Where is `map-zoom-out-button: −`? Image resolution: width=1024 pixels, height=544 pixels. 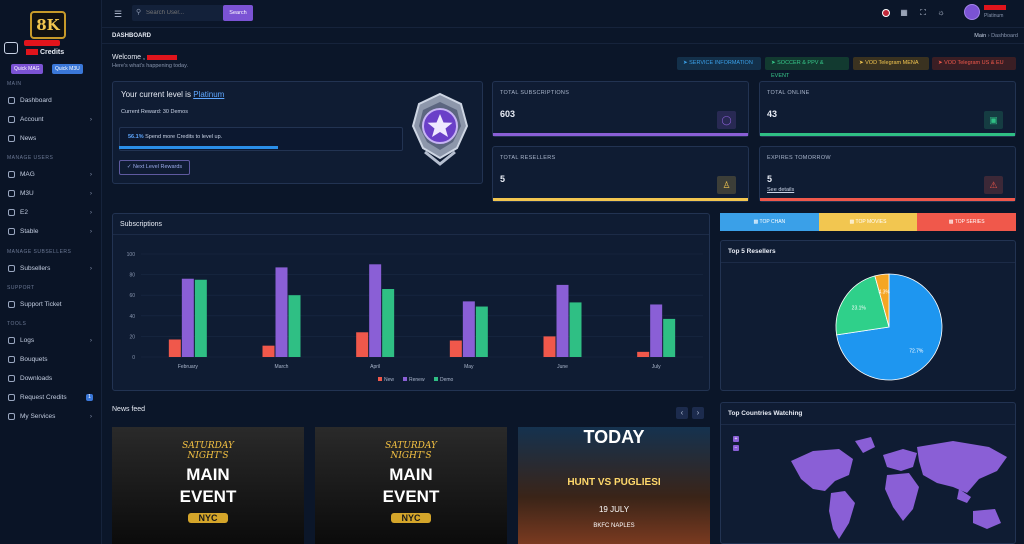 map-zoom-out-button: − is located at coordinates (736, 448).